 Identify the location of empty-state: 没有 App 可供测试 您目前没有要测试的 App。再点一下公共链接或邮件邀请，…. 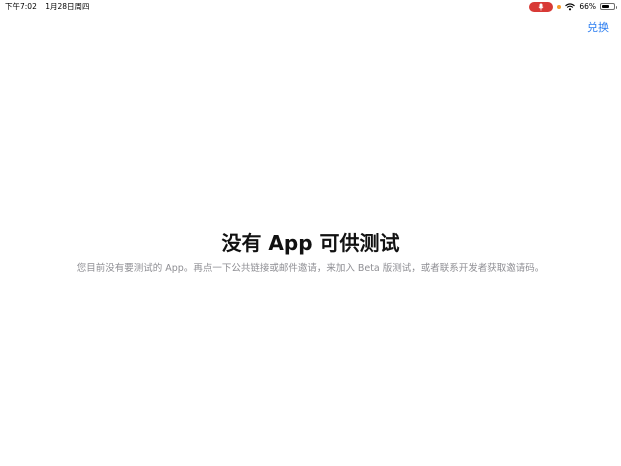
(310, 252).